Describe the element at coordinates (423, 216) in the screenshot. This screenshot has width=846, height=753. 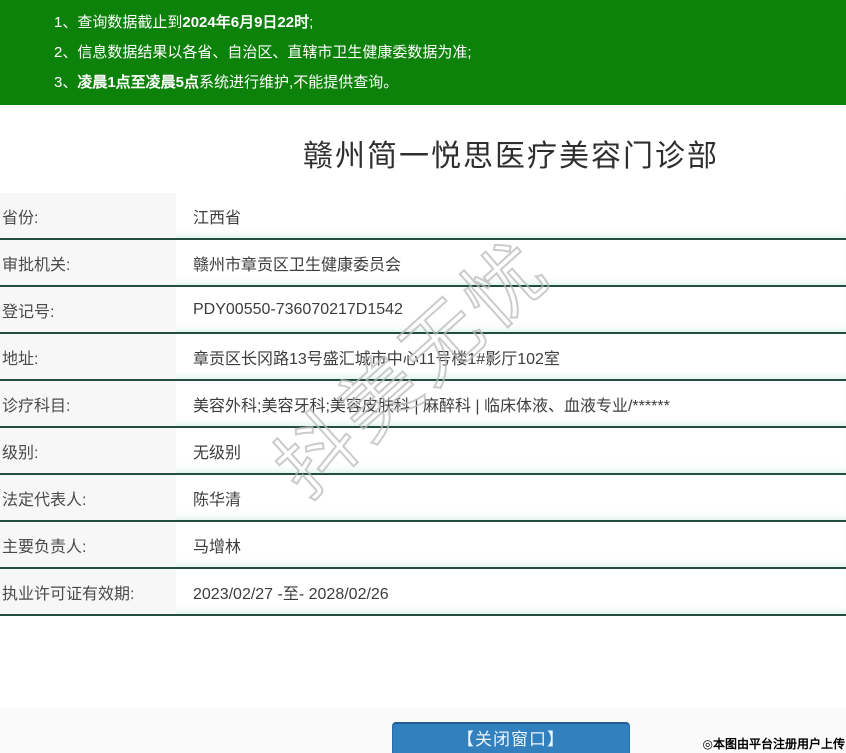
I see `table-row-province: 省份: 江西省` at that location.